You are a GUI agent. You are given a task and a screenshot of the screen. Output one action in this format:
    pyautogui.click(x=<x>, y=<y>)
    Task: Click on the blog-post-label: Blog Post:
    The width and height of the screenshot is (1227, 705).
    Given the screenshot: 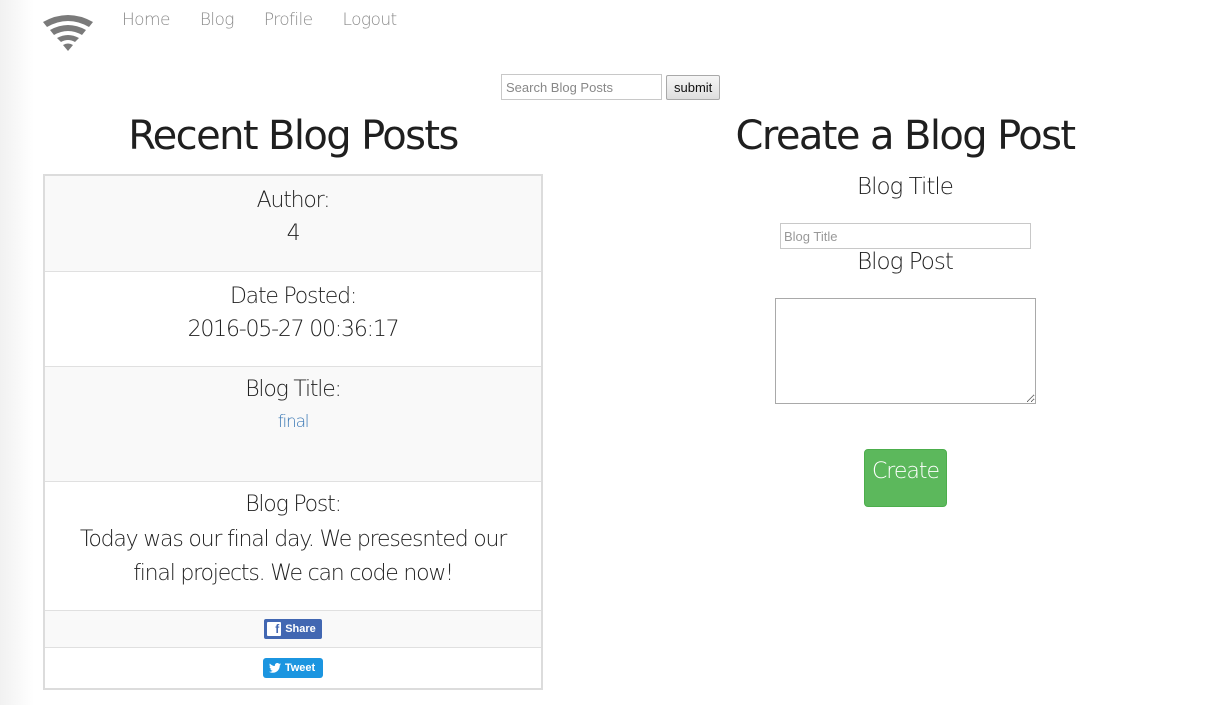 What is the action you would take?
    pyautogui.click(x=293, y=504)
    